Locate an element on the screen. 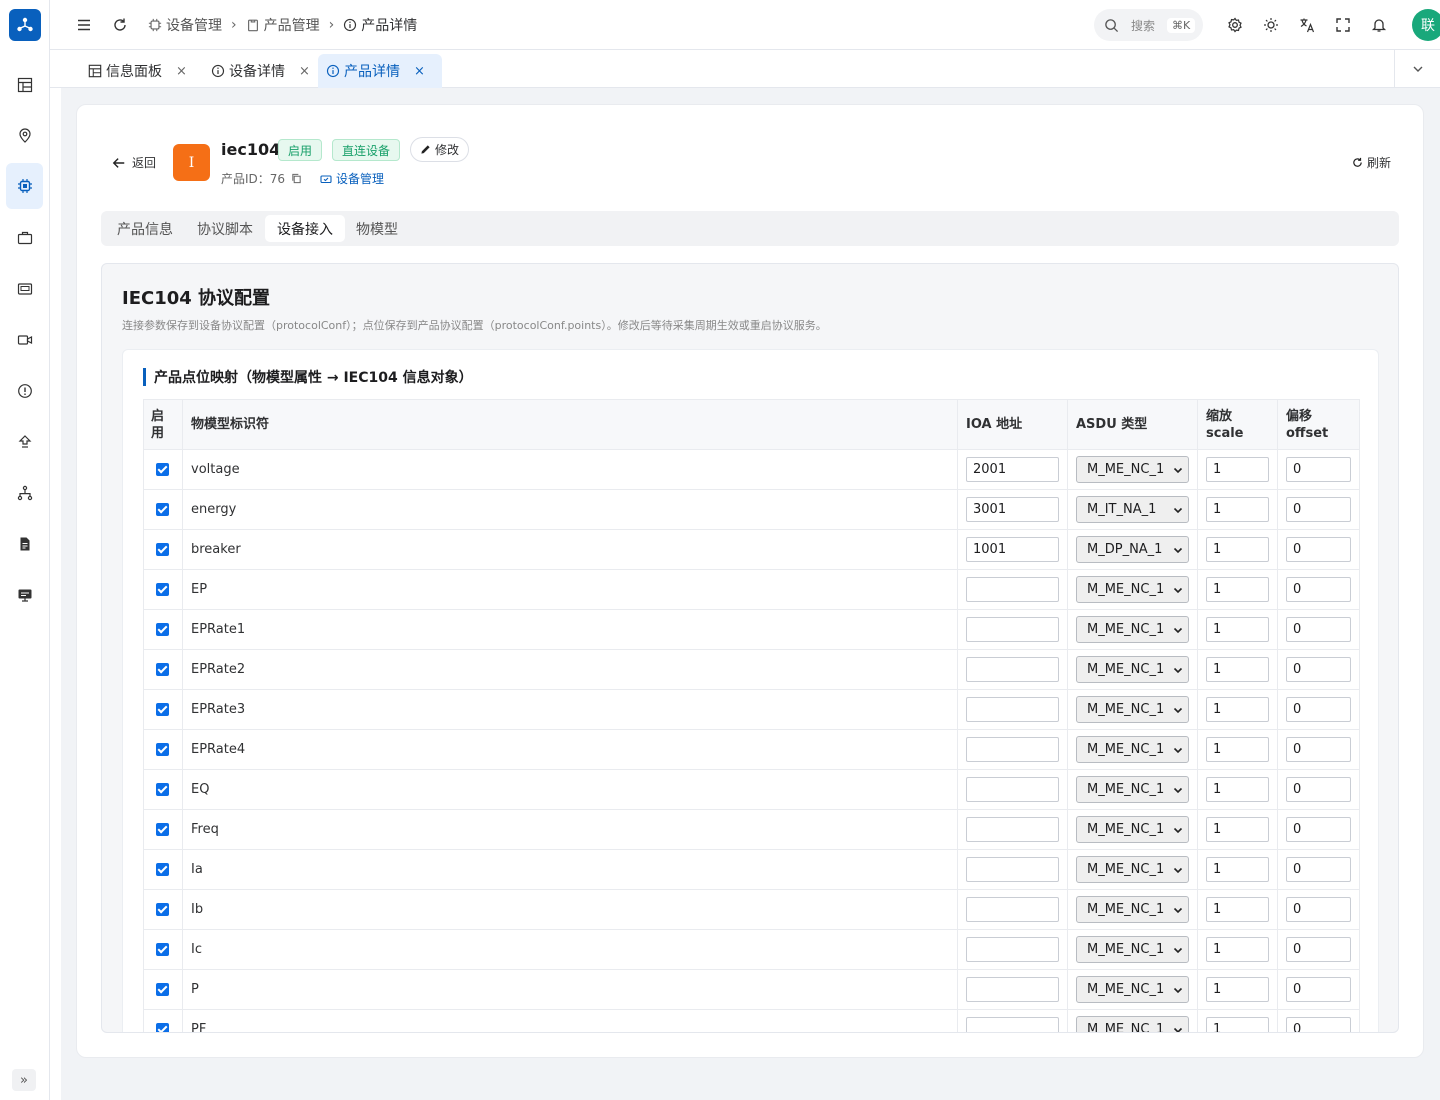 This screenshot has height=1100, width=1440. breadcrumb-item-product: 产品管理 is located at coordinates (283, 25).